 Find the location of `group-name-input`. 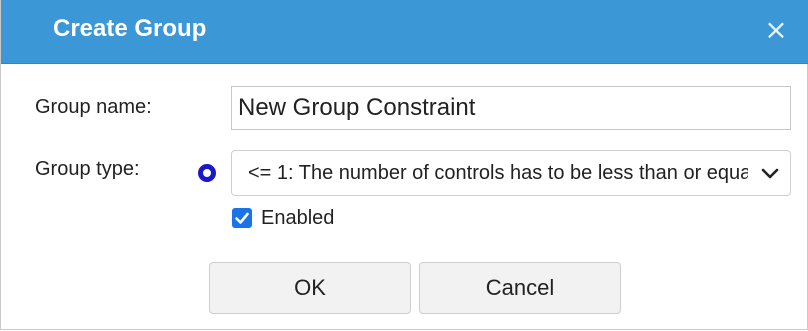

group-name-input is located at coordinates (511, 108).